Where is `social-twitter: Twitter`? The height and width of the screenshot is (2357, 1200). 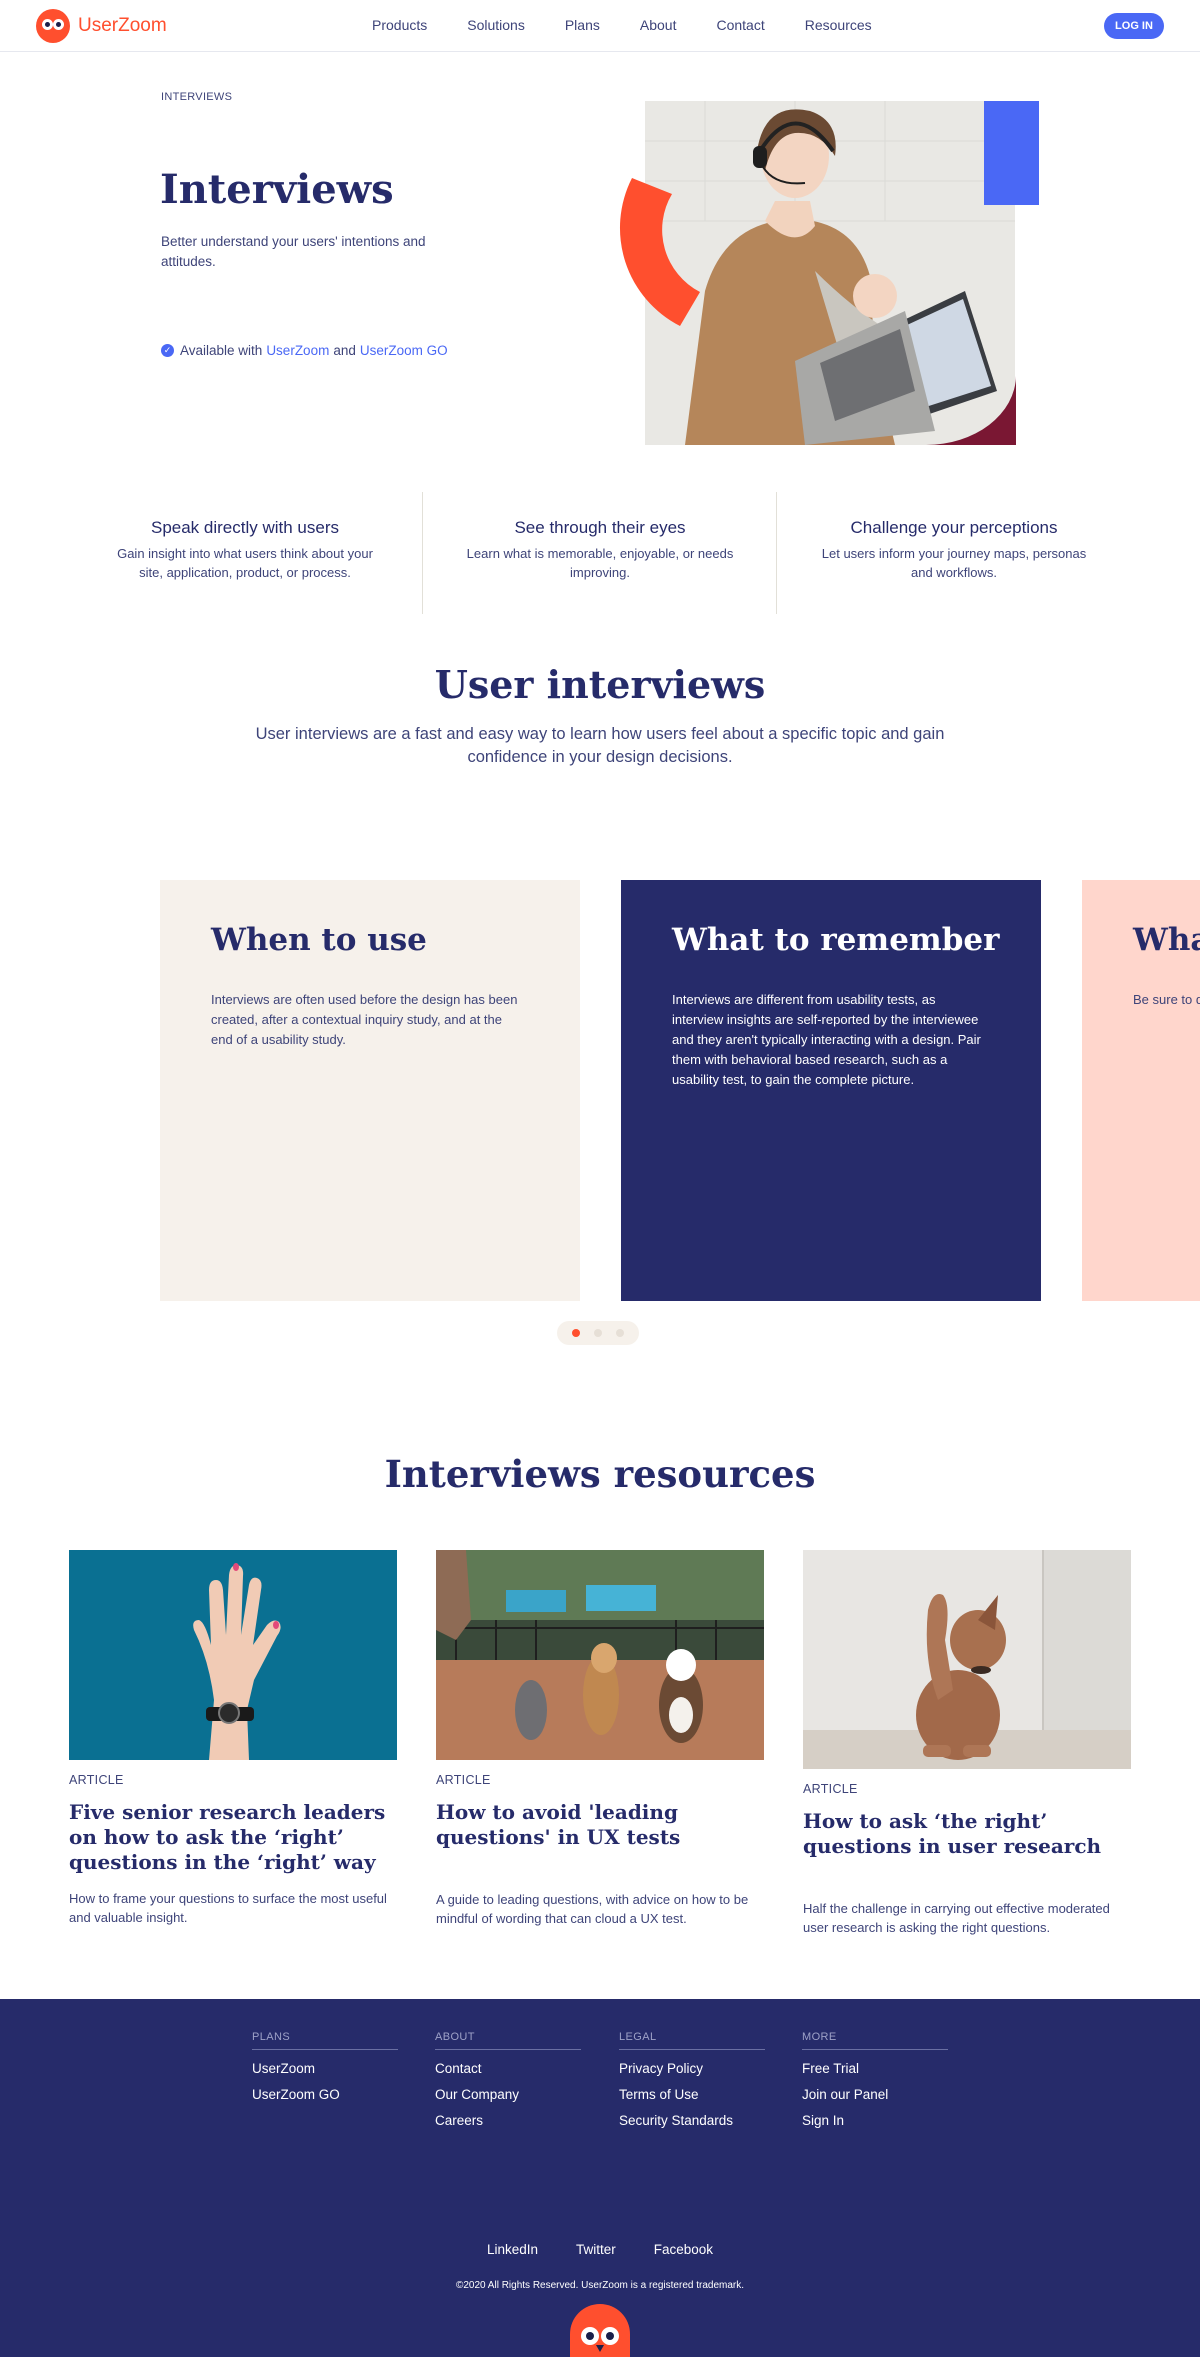 social-twitter: Twitter is located at coordinates (596, 2249).